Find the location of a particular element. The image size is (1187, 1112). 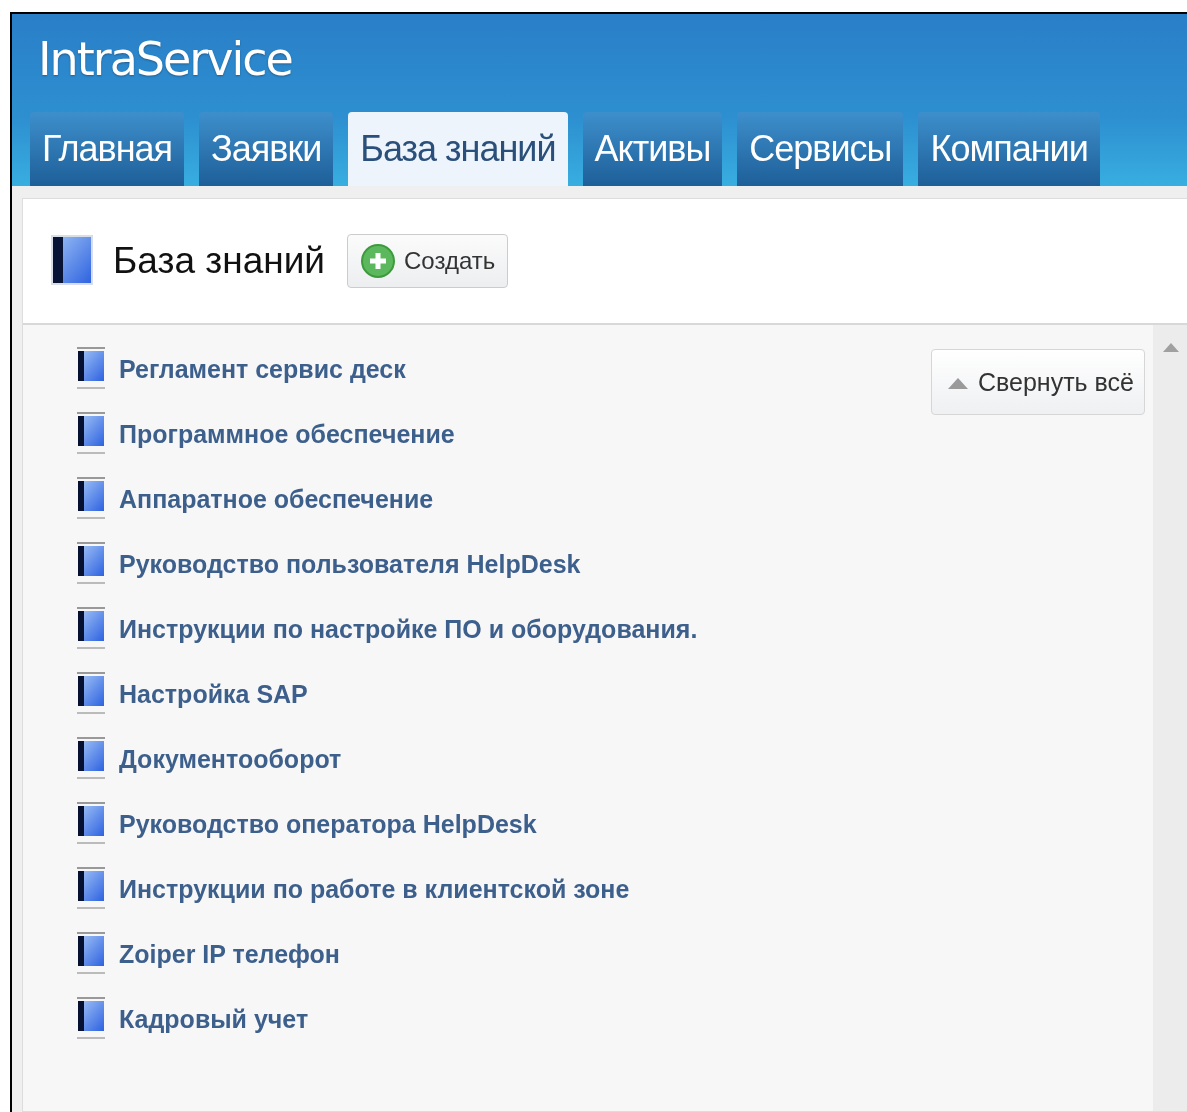

tree-item: Документооборот is located at coordinates (230, 759).